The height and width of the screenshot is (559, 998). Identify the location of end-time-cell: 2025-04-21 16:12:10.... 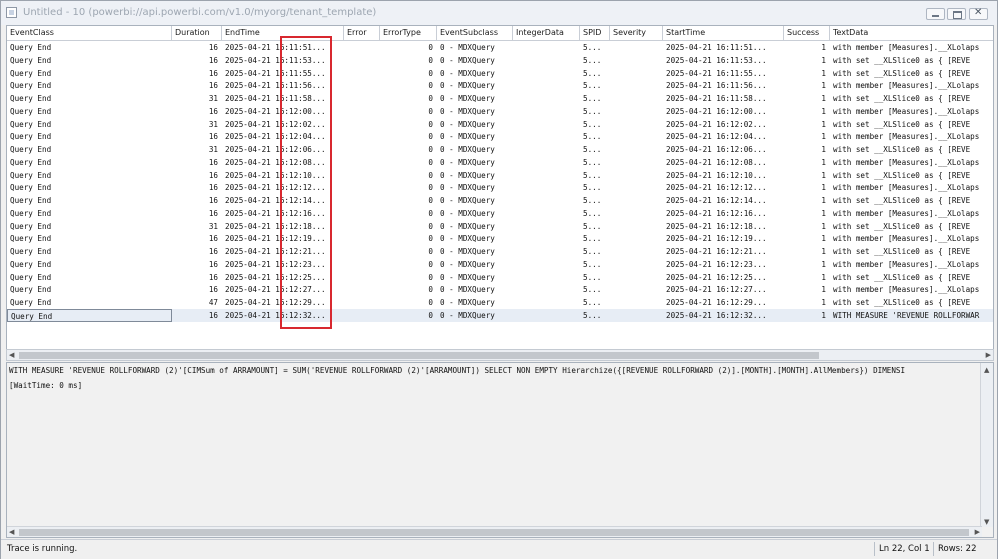
(275, 175).